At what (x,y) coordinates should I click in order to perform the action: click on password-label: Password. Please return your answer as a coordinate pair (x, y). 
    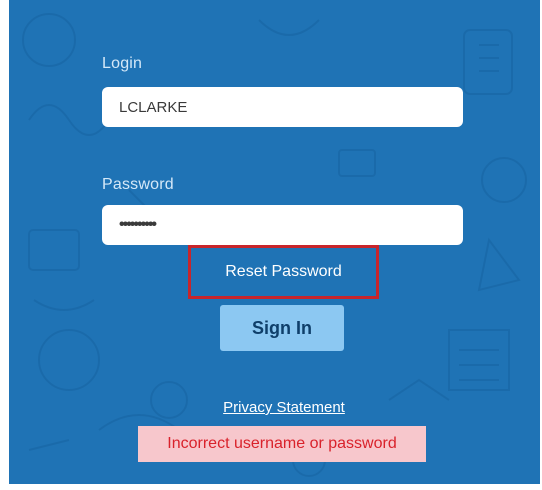
    Looking at the image, I should click on (138, 184).